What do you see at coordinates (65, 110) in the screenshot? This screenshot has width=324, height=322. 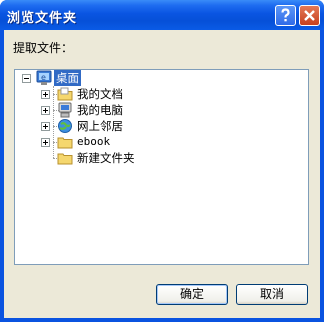 I see `my-computer-icon` at bounding box center [65, 110].